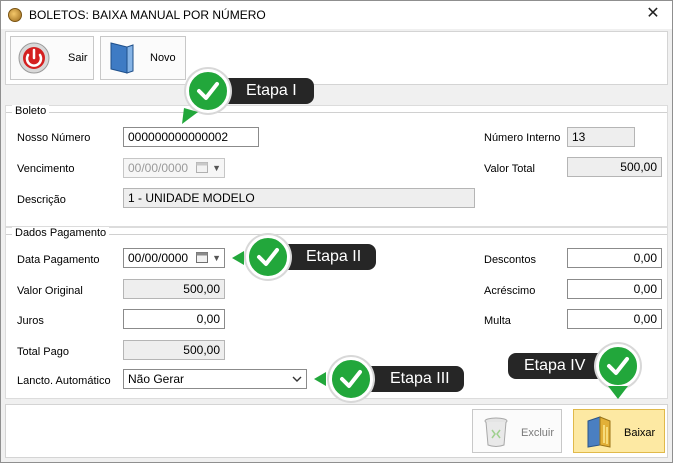 This screenshot has width=673, height=463. Describe the element at coordinates (174, 289) in the screenshot. I see `valor-original-field: 500,00` at that location.